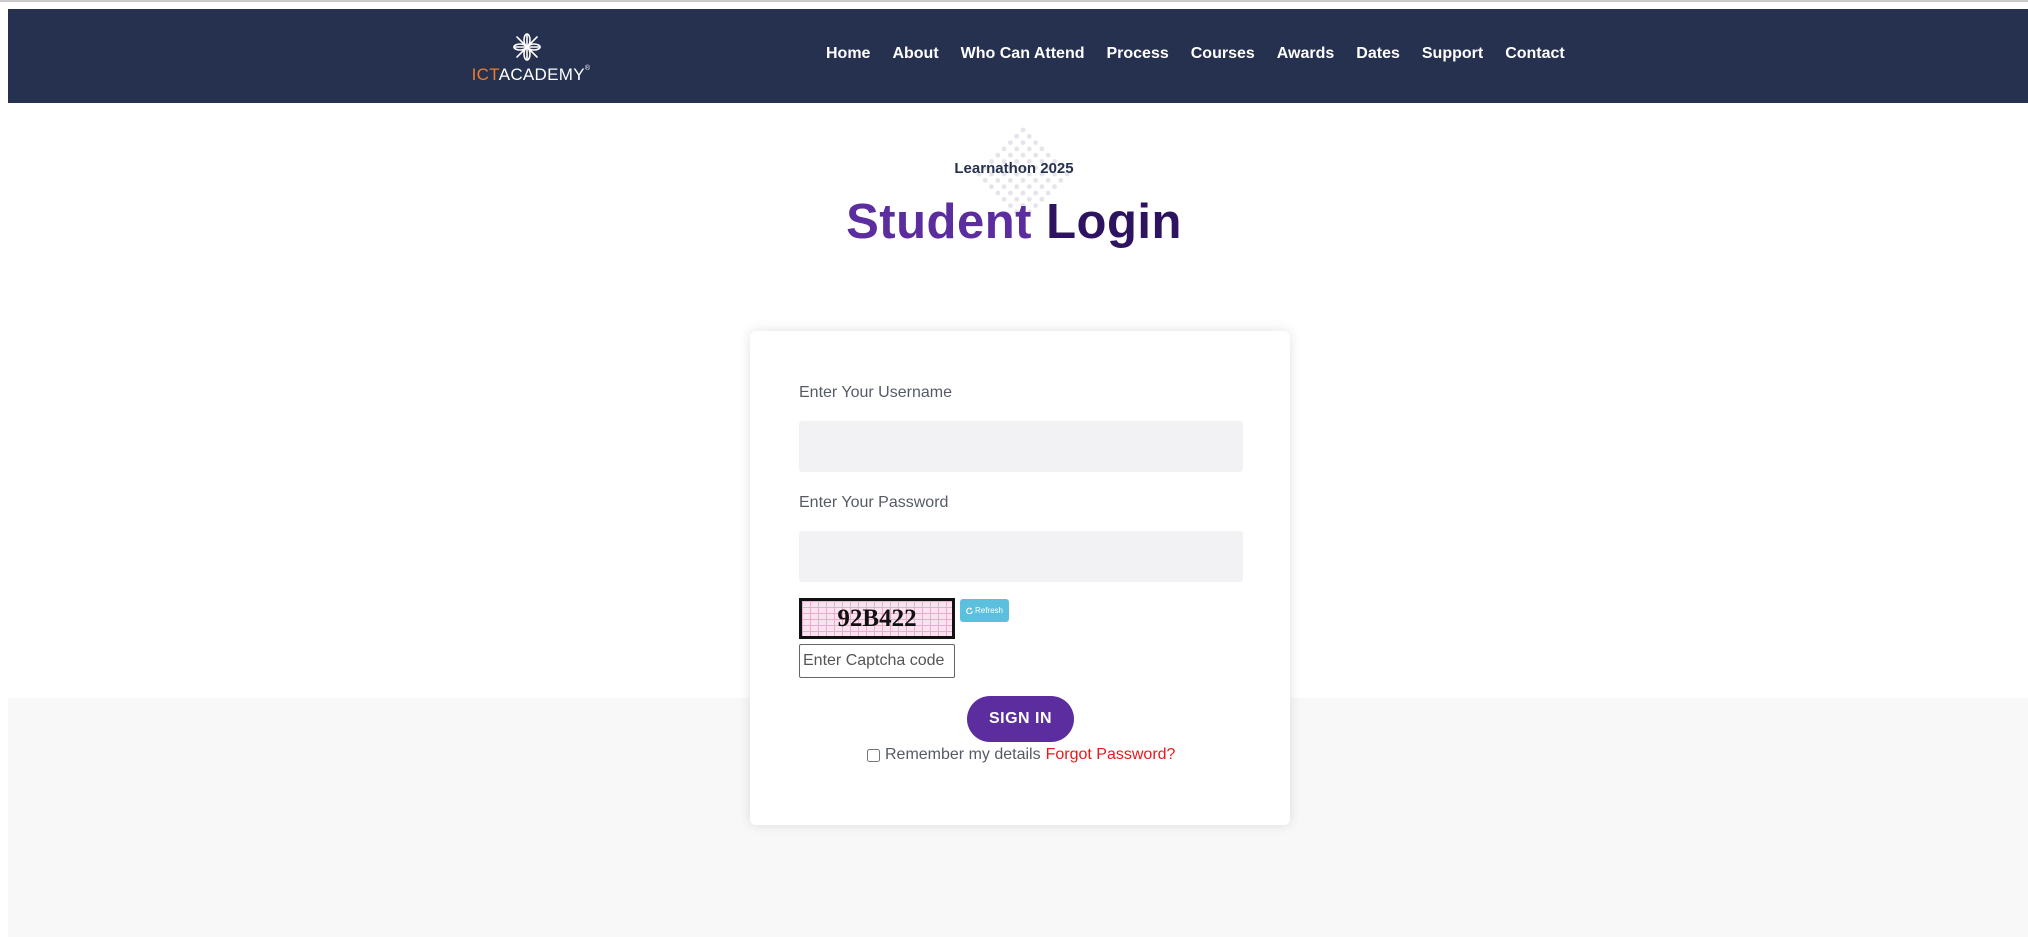 Image resolution: width=2028 pixels, height=937 pixels. Describe the element at coordinates (969, 610) in the screenshot. I see `refresh-icon` at that location.